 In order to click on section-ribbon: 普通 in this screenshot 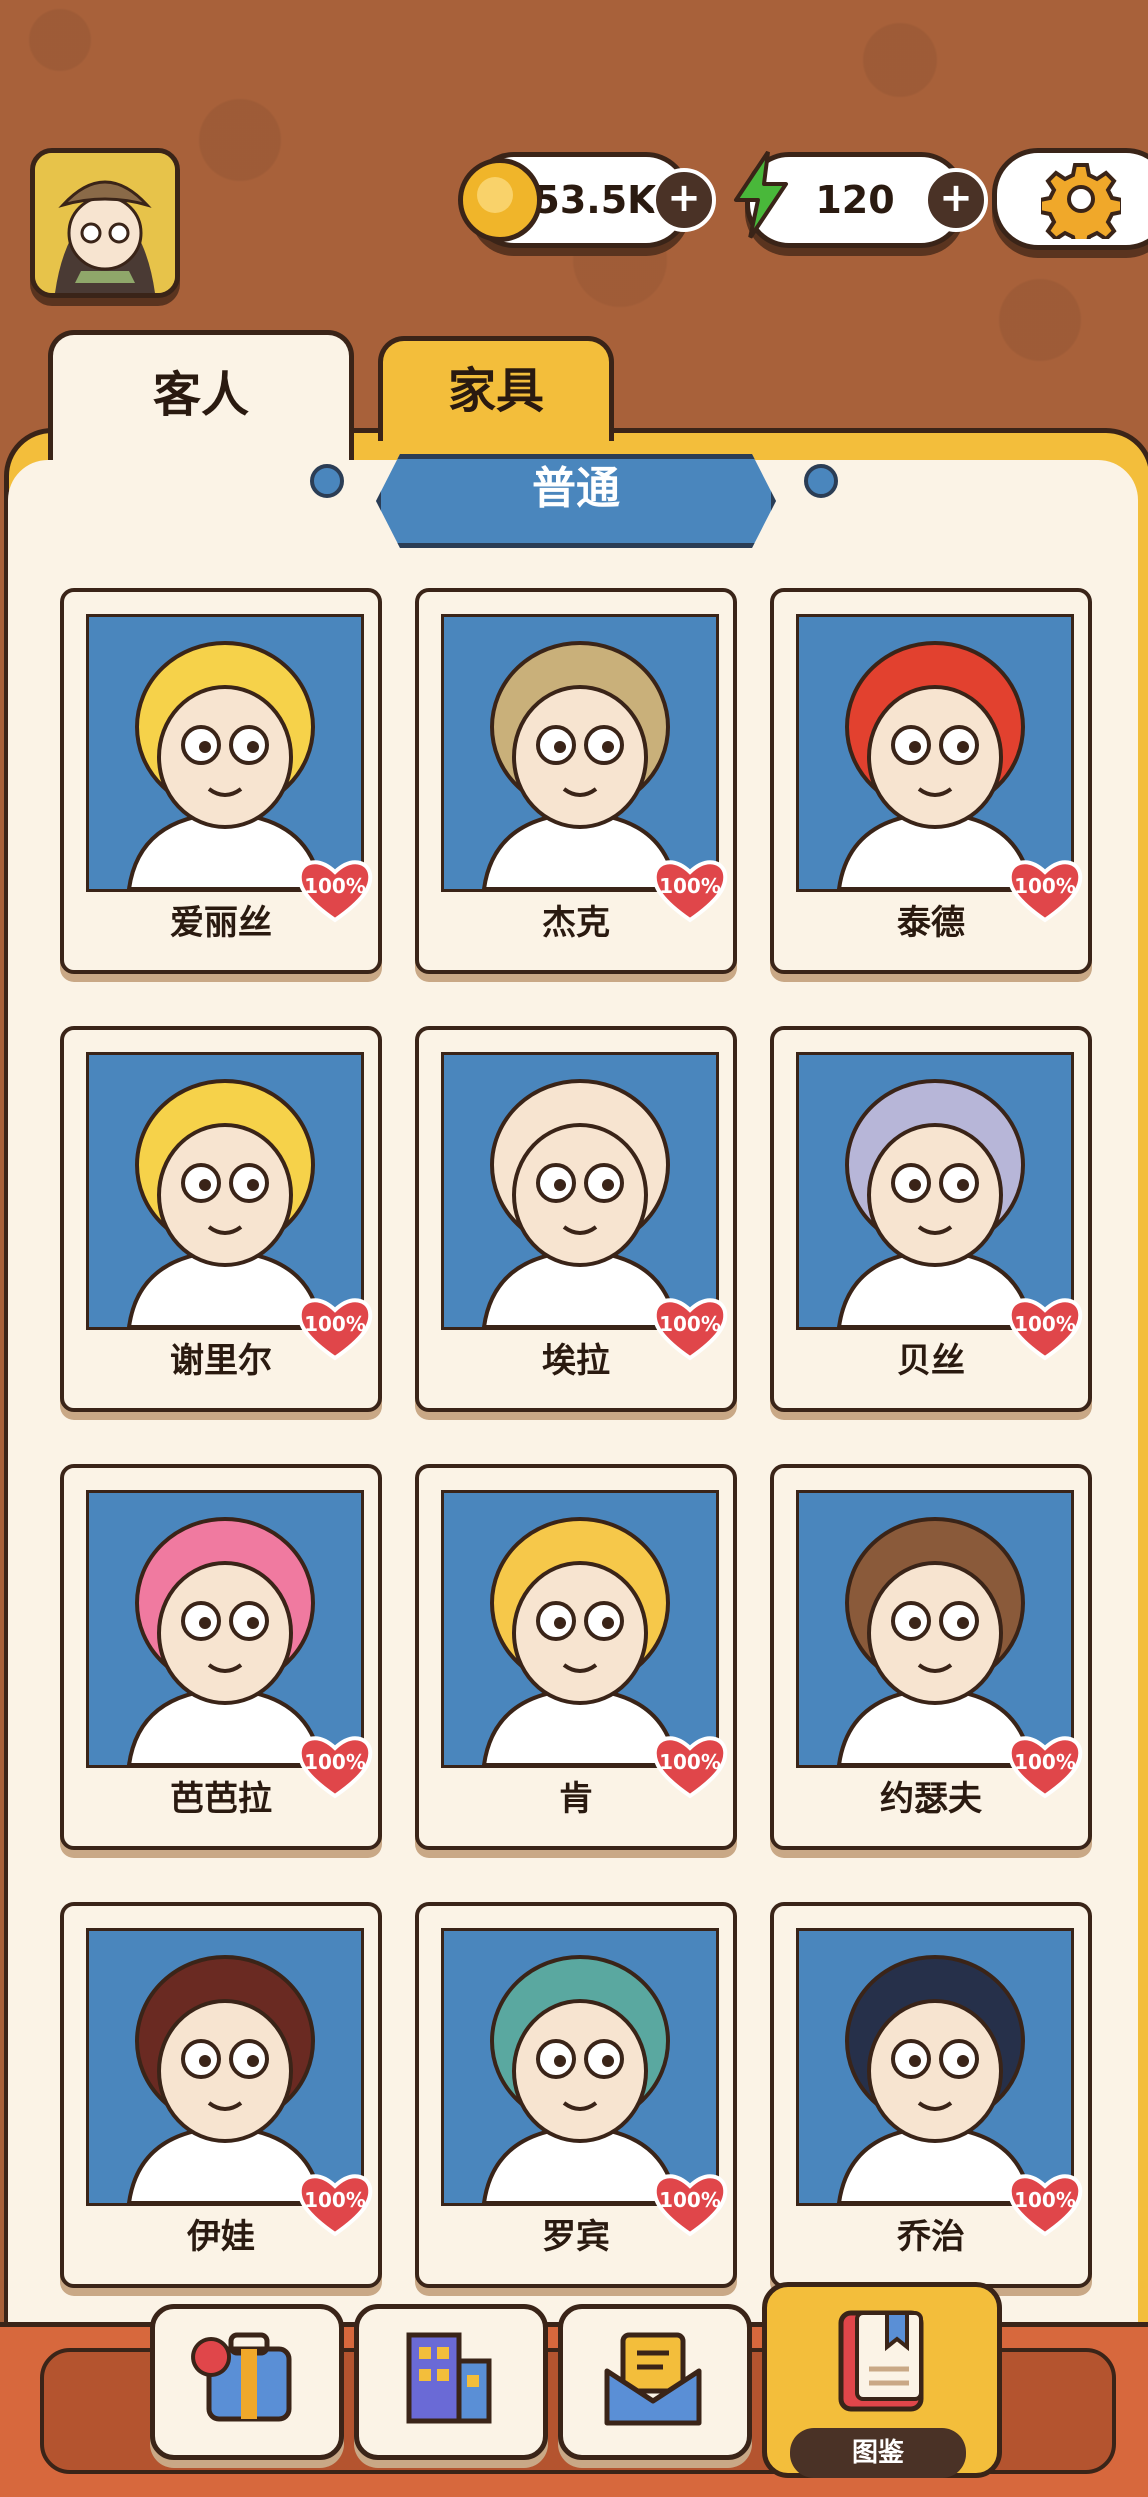, I will do `click(576, 501)`.